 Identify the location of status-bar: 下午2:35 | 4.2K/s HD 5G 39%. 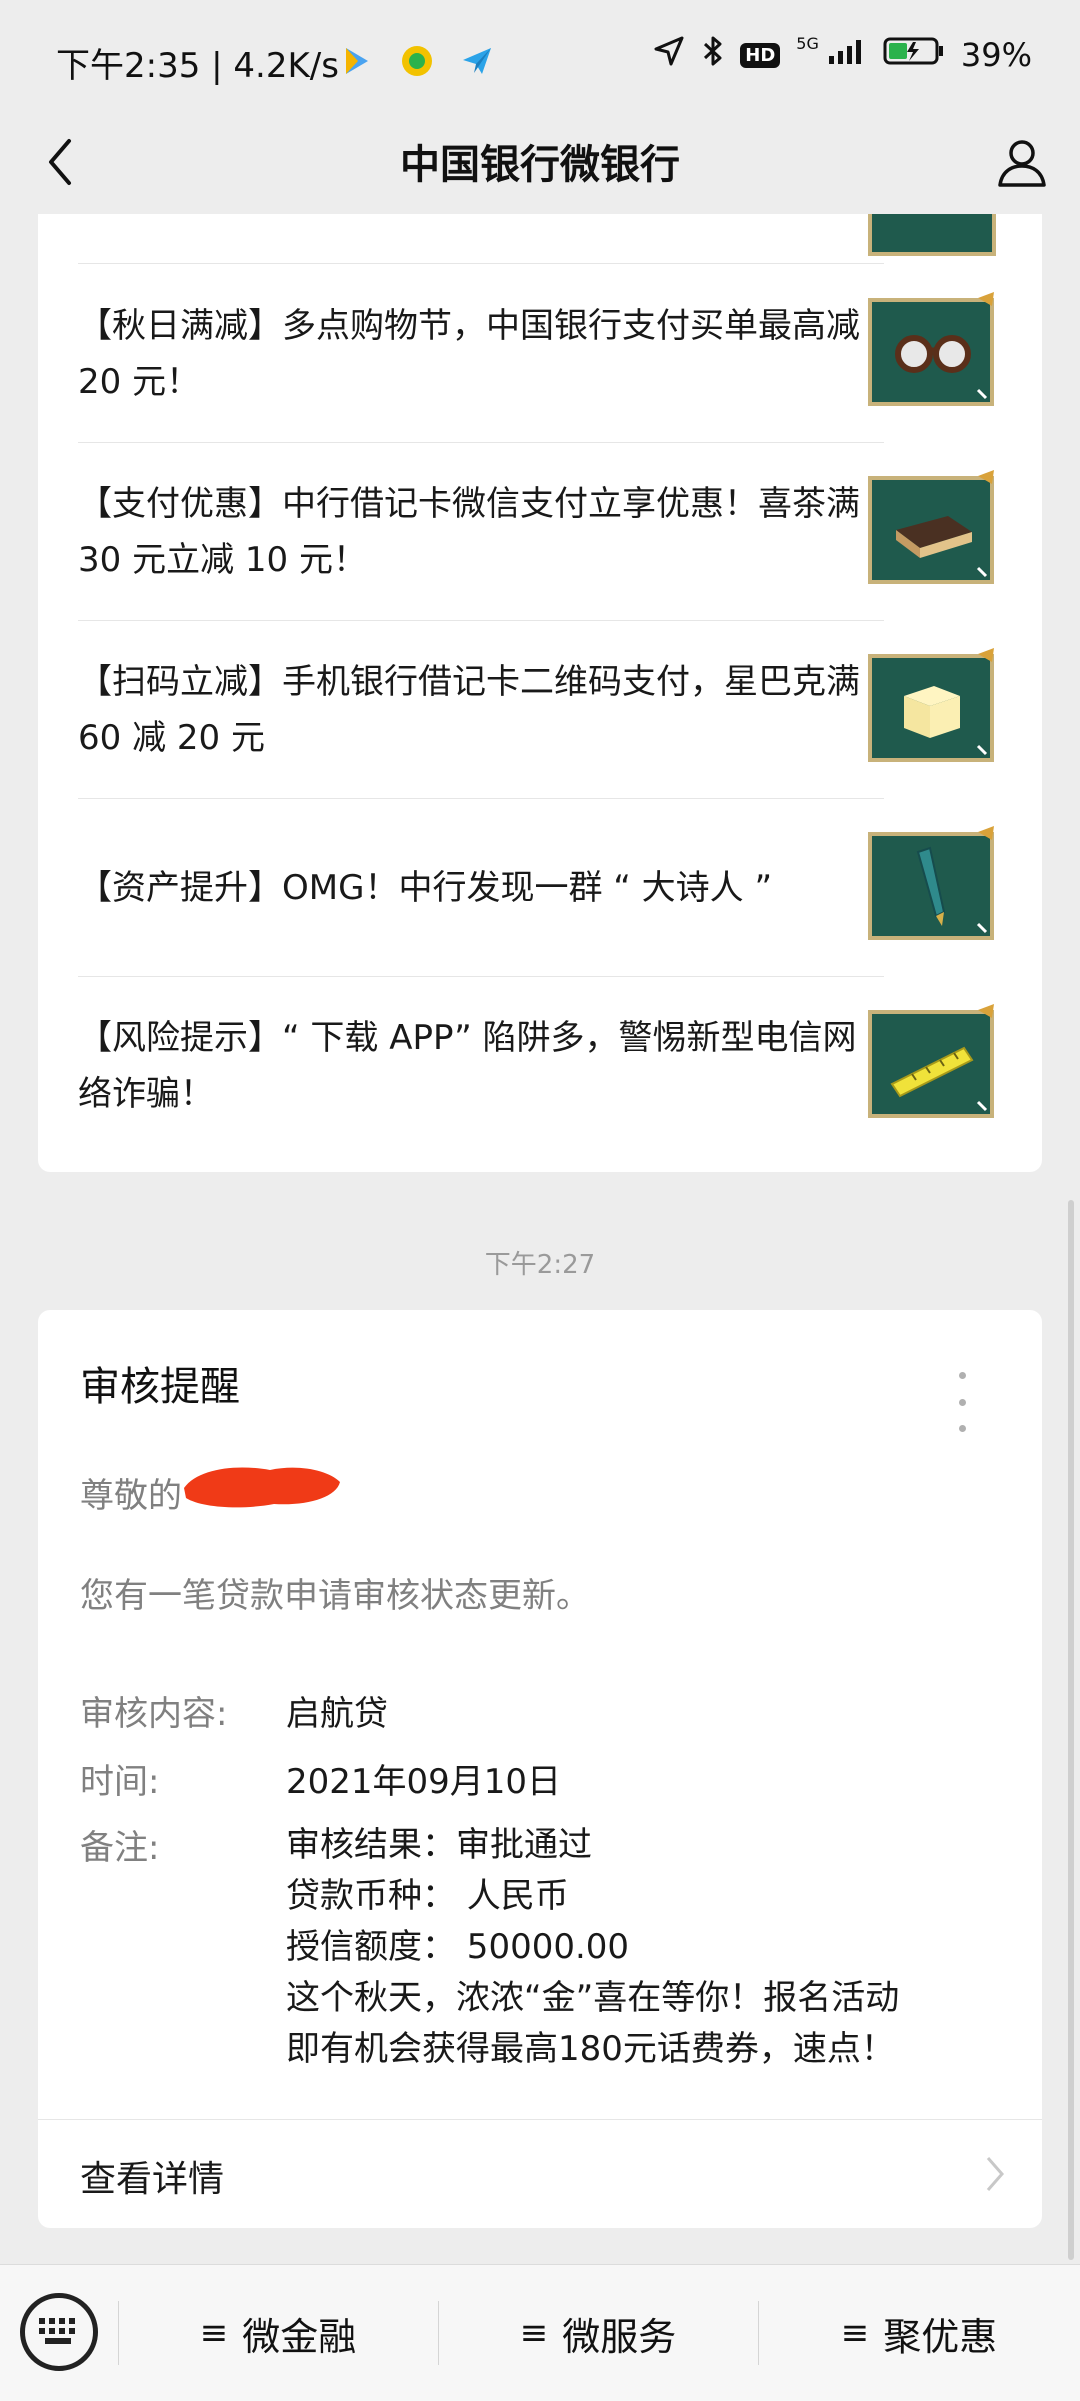
(540, 55).